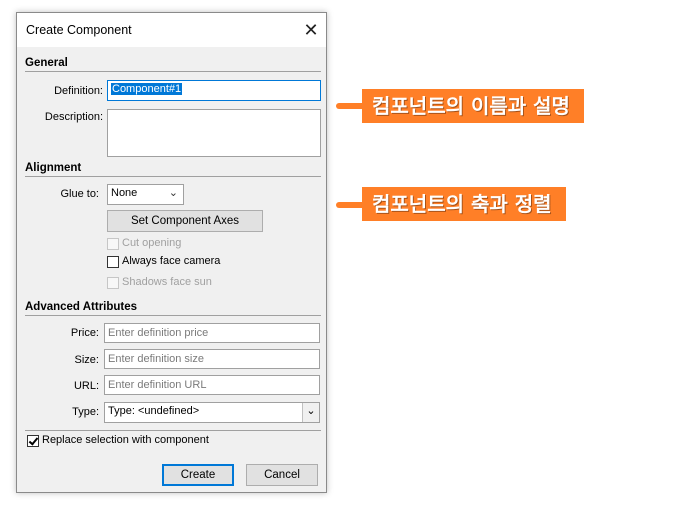 This screenshot has width=698, height=513. I want to click on price-label: Price:, so click(84, 333).